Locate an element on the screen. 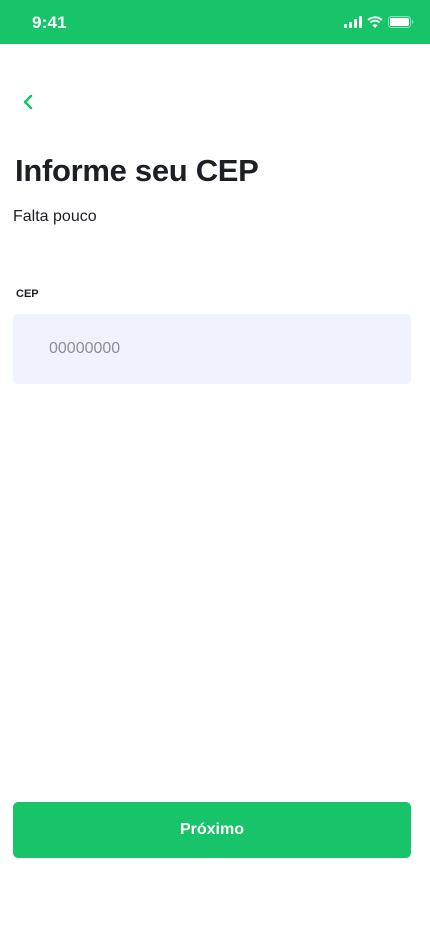  status-icons is located at coordinates (379, 22).